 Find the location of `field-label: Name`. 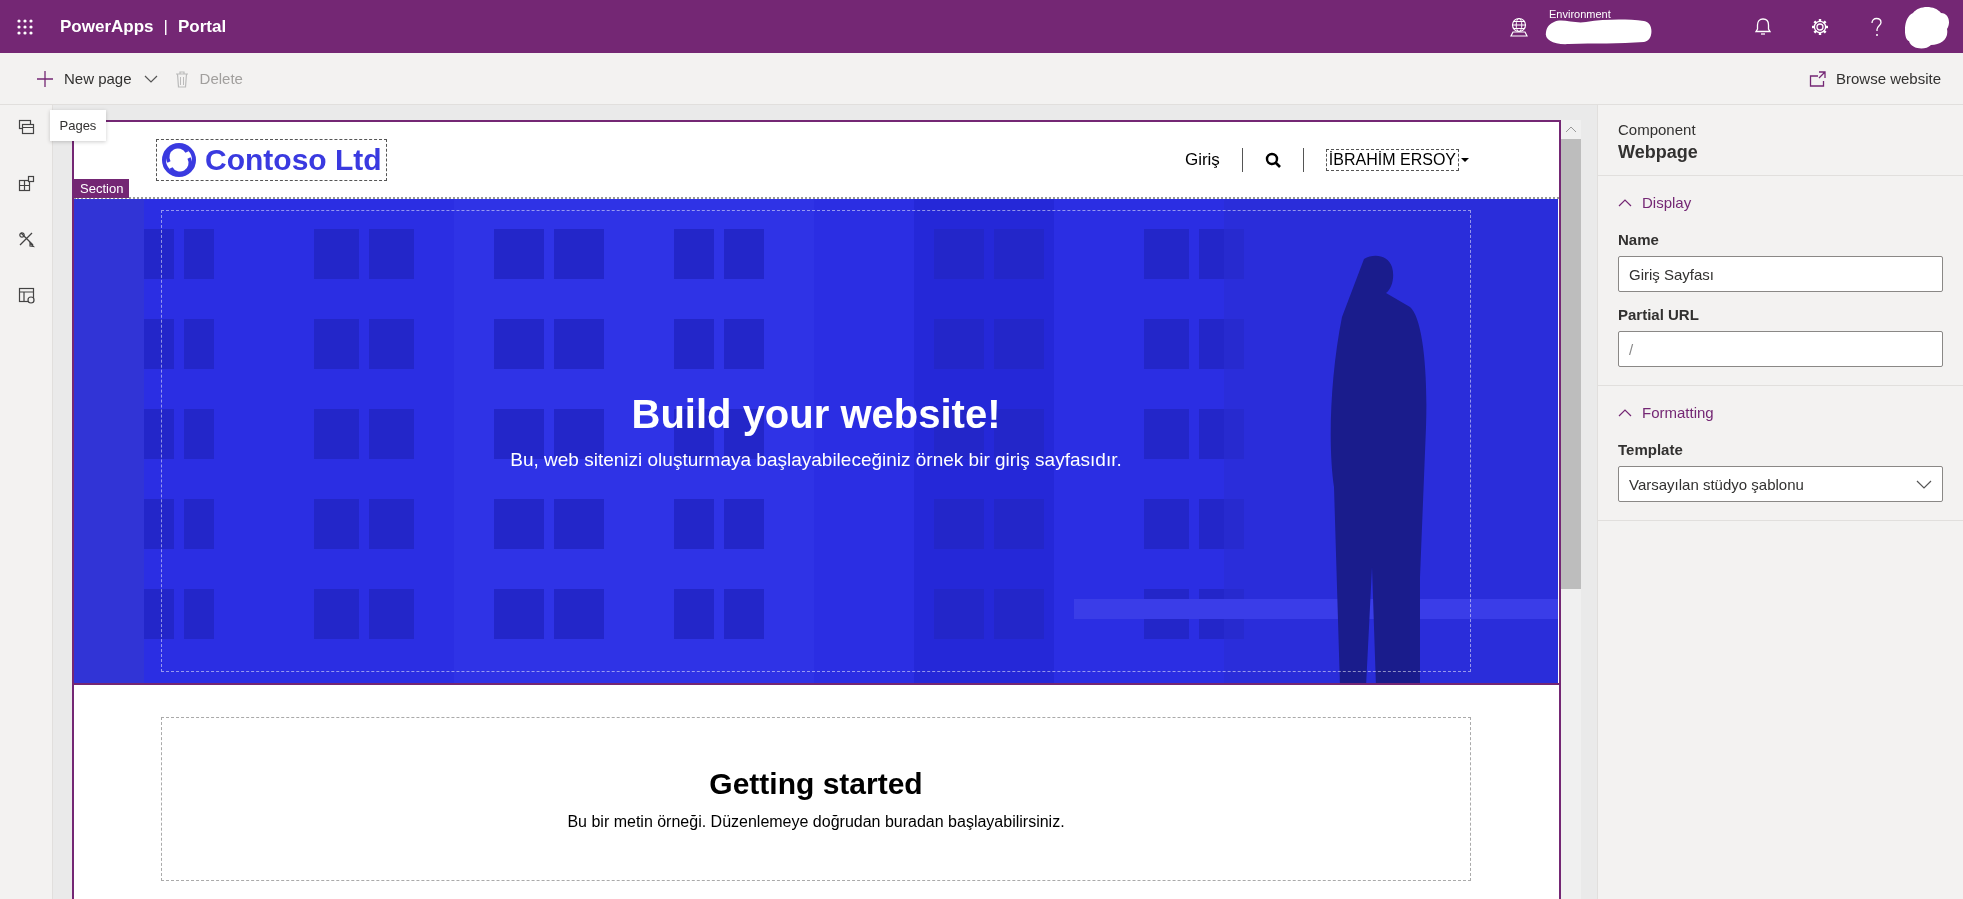

field-label: Name is located at coordinates (1639, 239).